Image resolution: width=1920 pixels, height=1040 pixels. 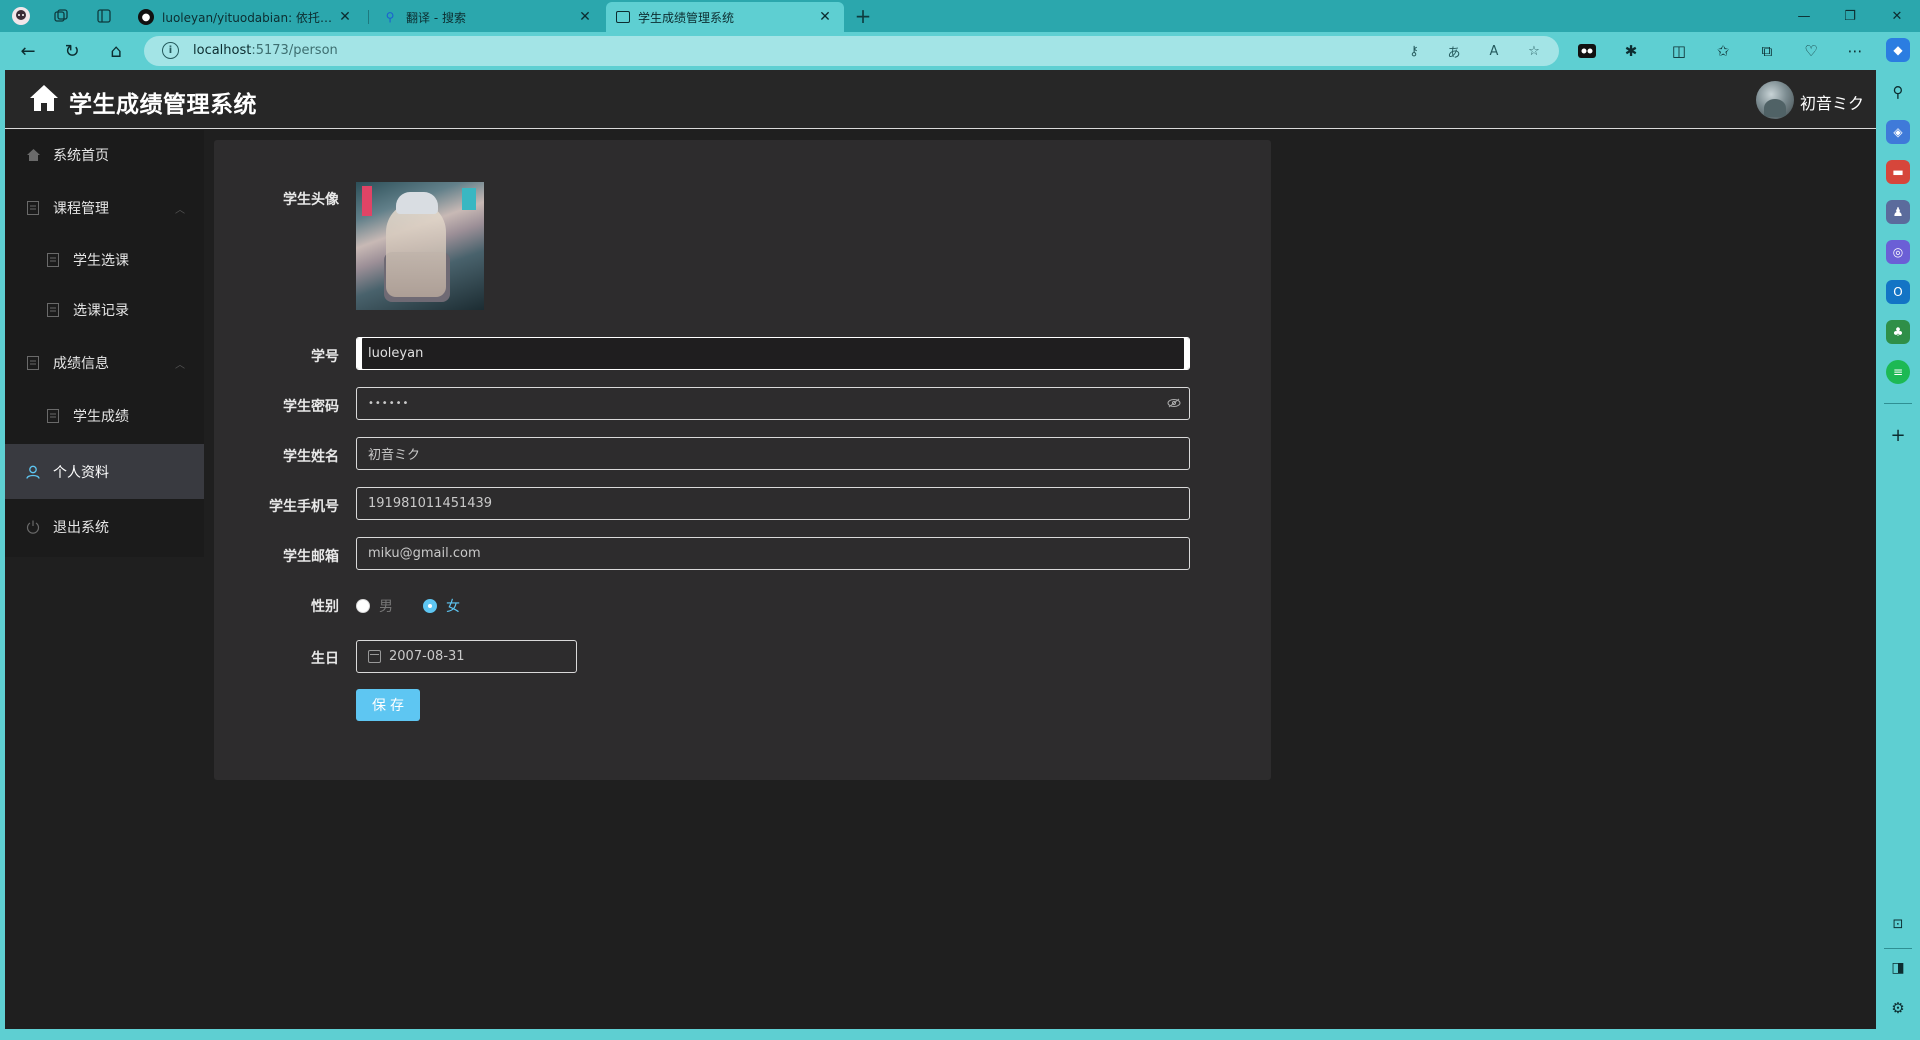 I want to click on home-icon: ⌂, so click(x=116, y=51).